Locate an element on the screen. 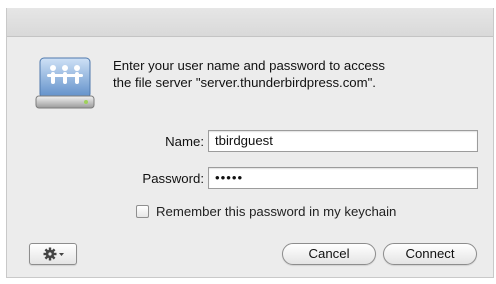 This screenshot has width=496, height=284. name-label: Name: is located at coordinates (184, 141).